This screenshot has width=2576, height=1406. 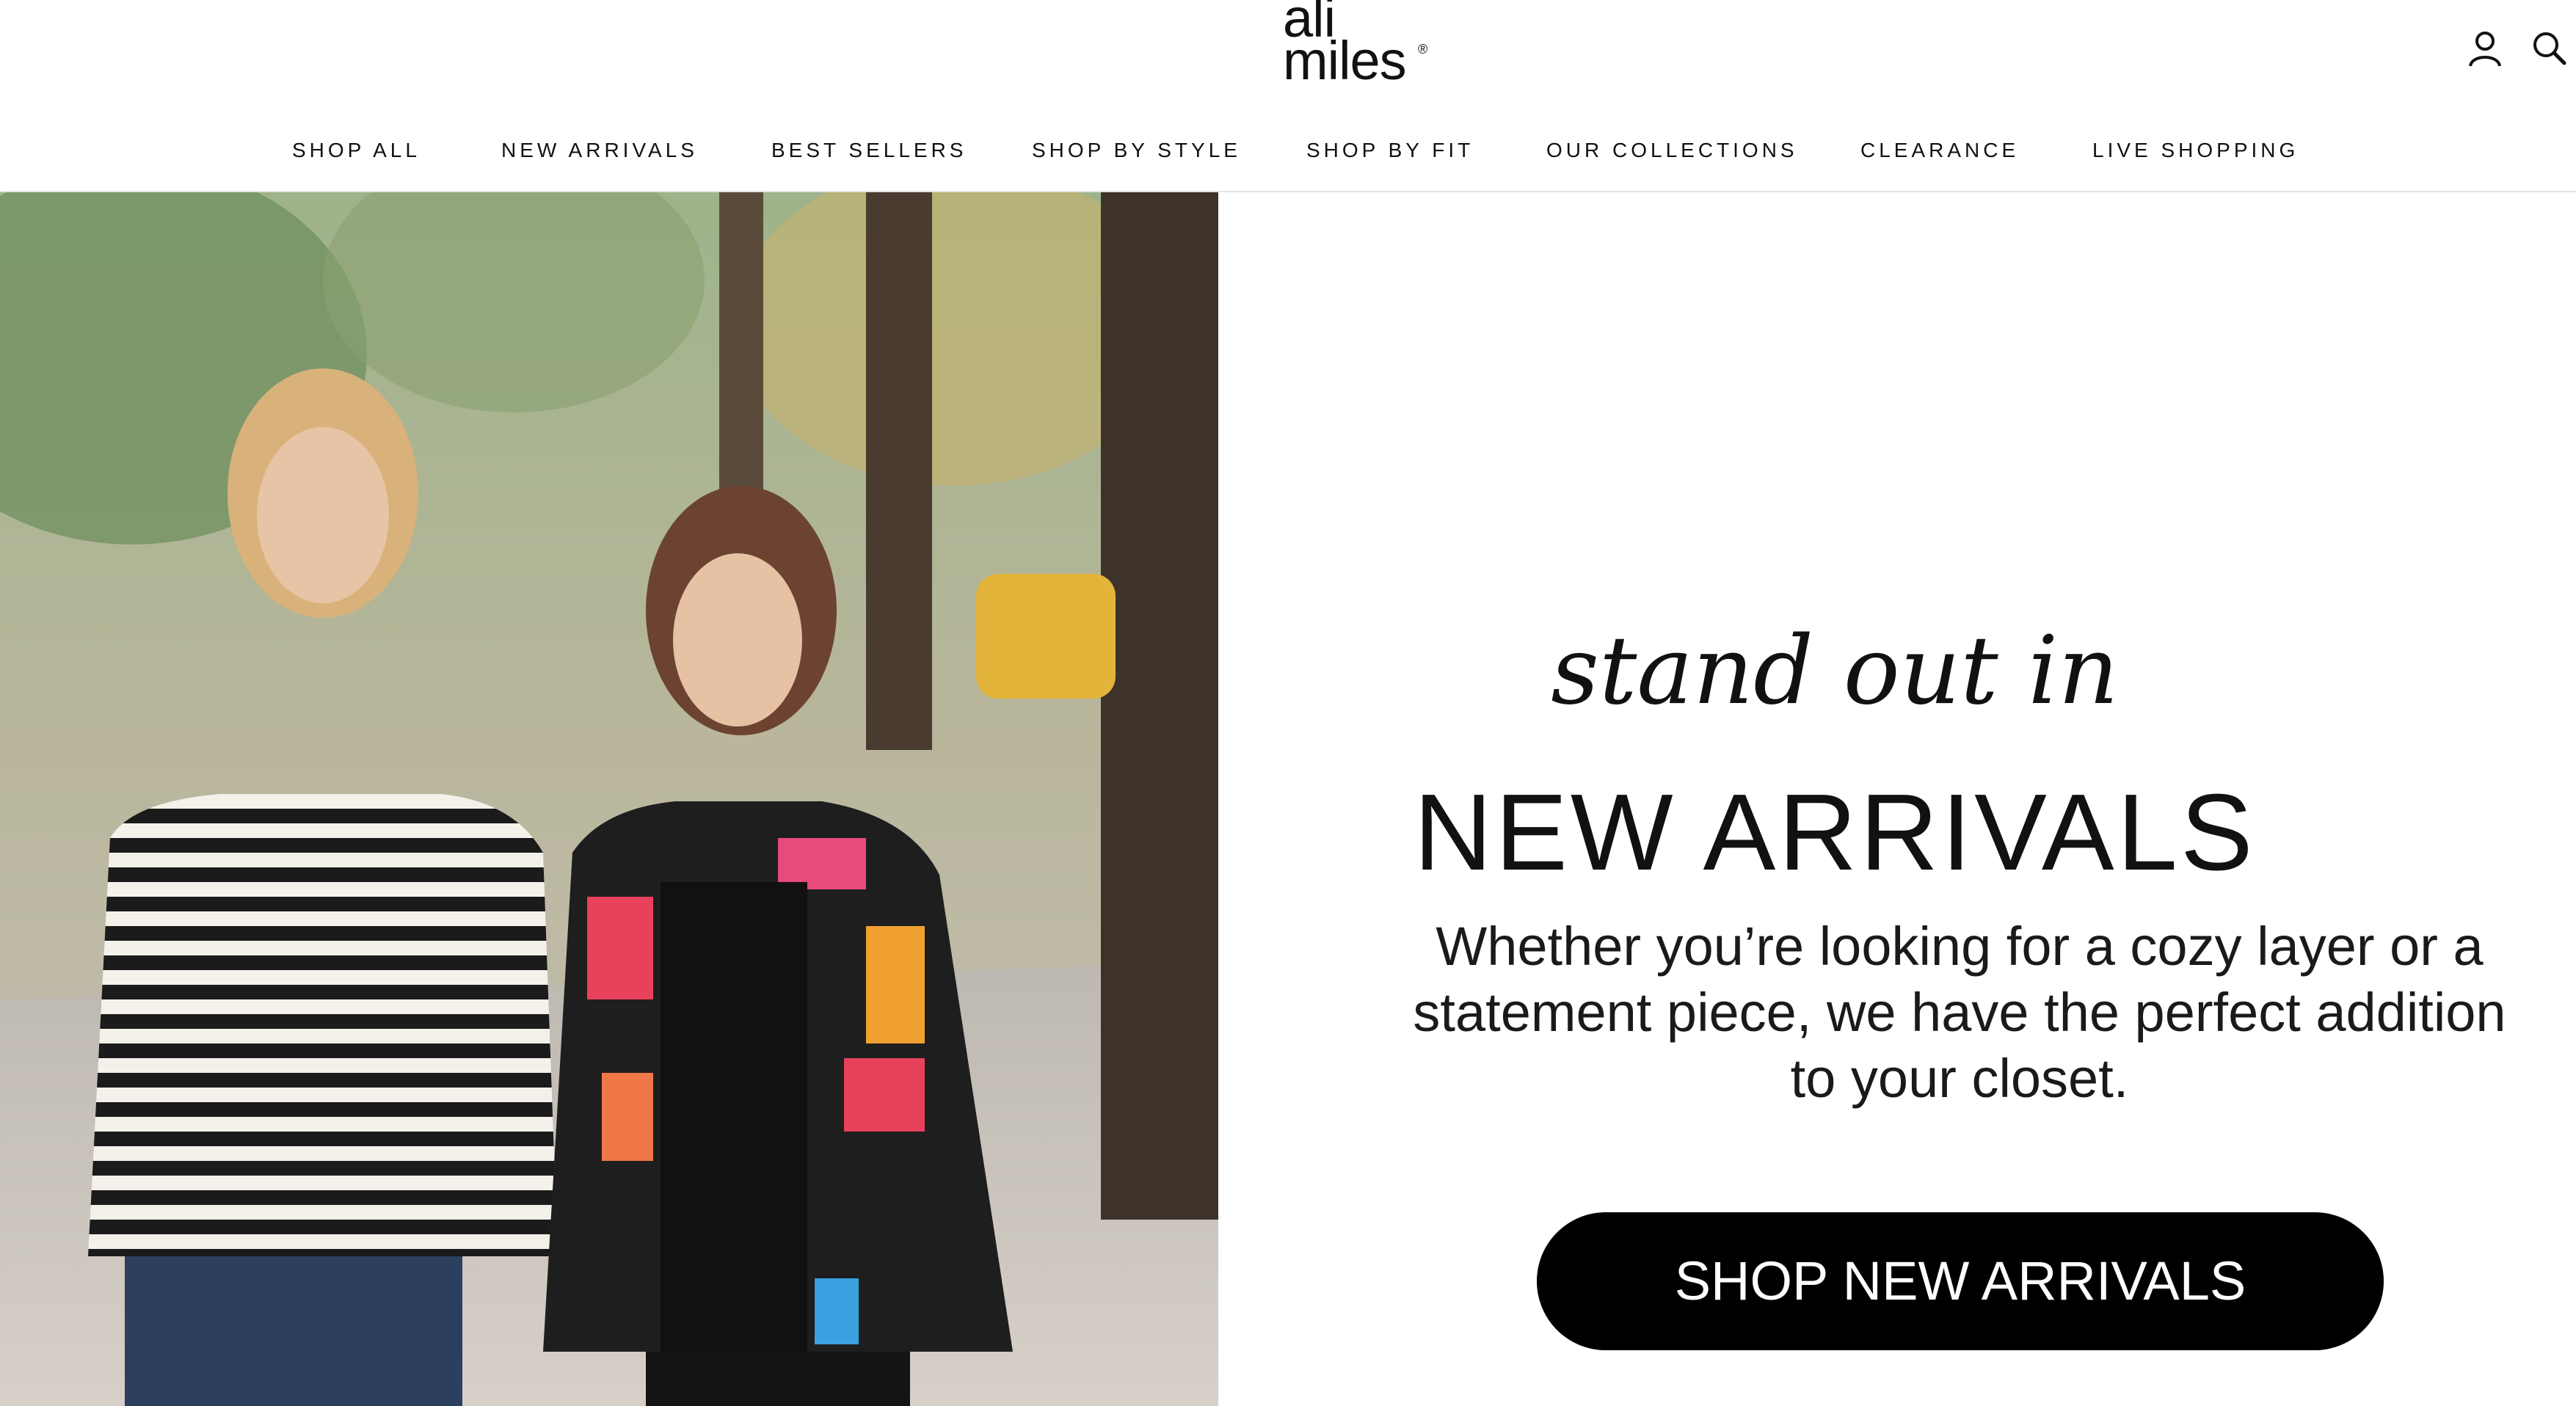 What do you see at coordinates (1390, 150) in the screenshot?
I see `nav-shop-by-fit: SHOP BY FIT` at bounding box center [1390, 150].